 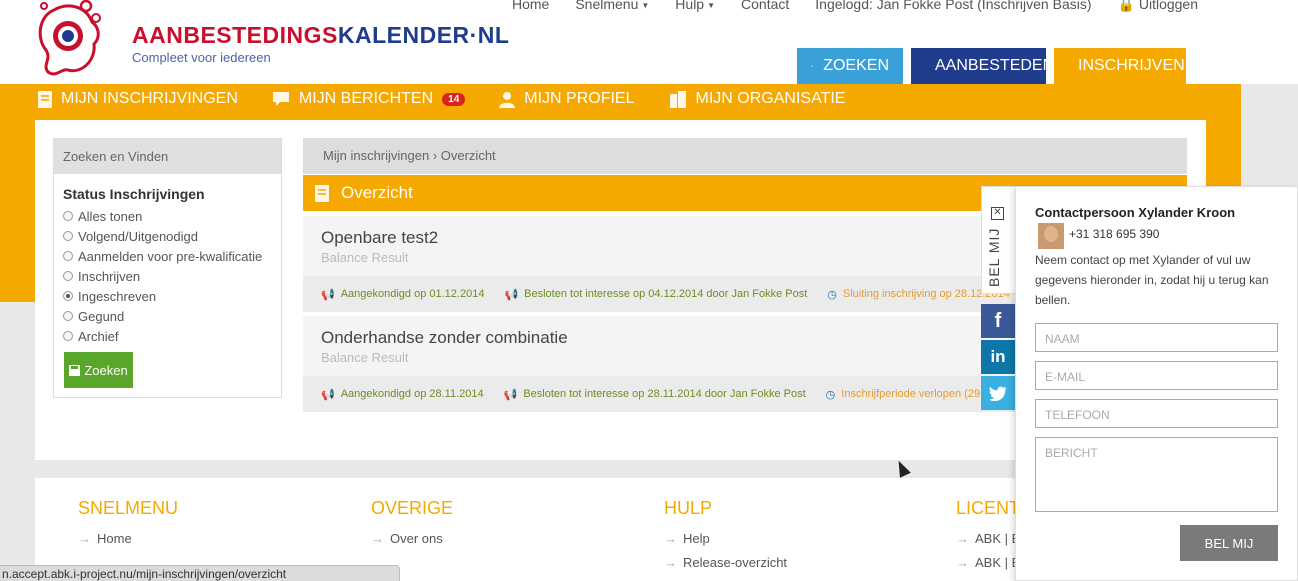 I want to click on nav-contact: Contact, so click(x=765, y=6).